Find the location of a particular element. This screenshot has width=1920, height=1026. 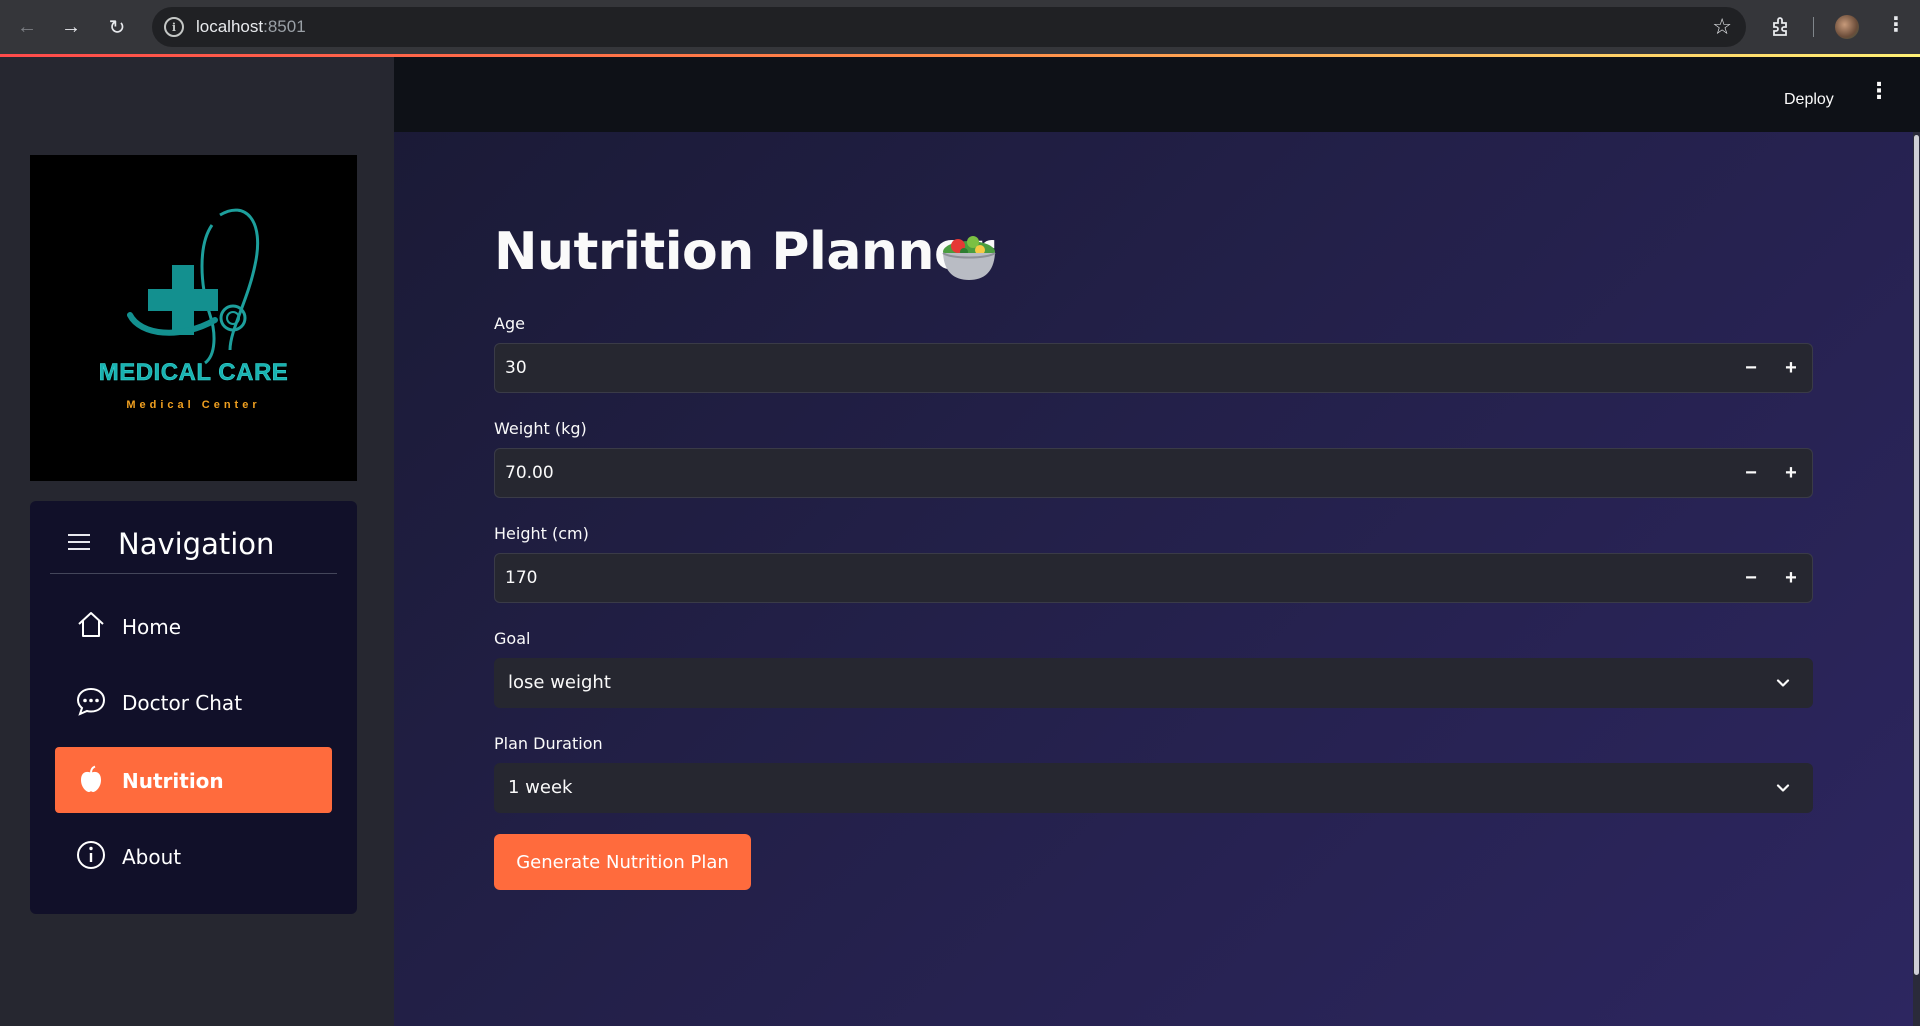

weight-stepper: 70.00 − + is located at coordinates (1153, 473).